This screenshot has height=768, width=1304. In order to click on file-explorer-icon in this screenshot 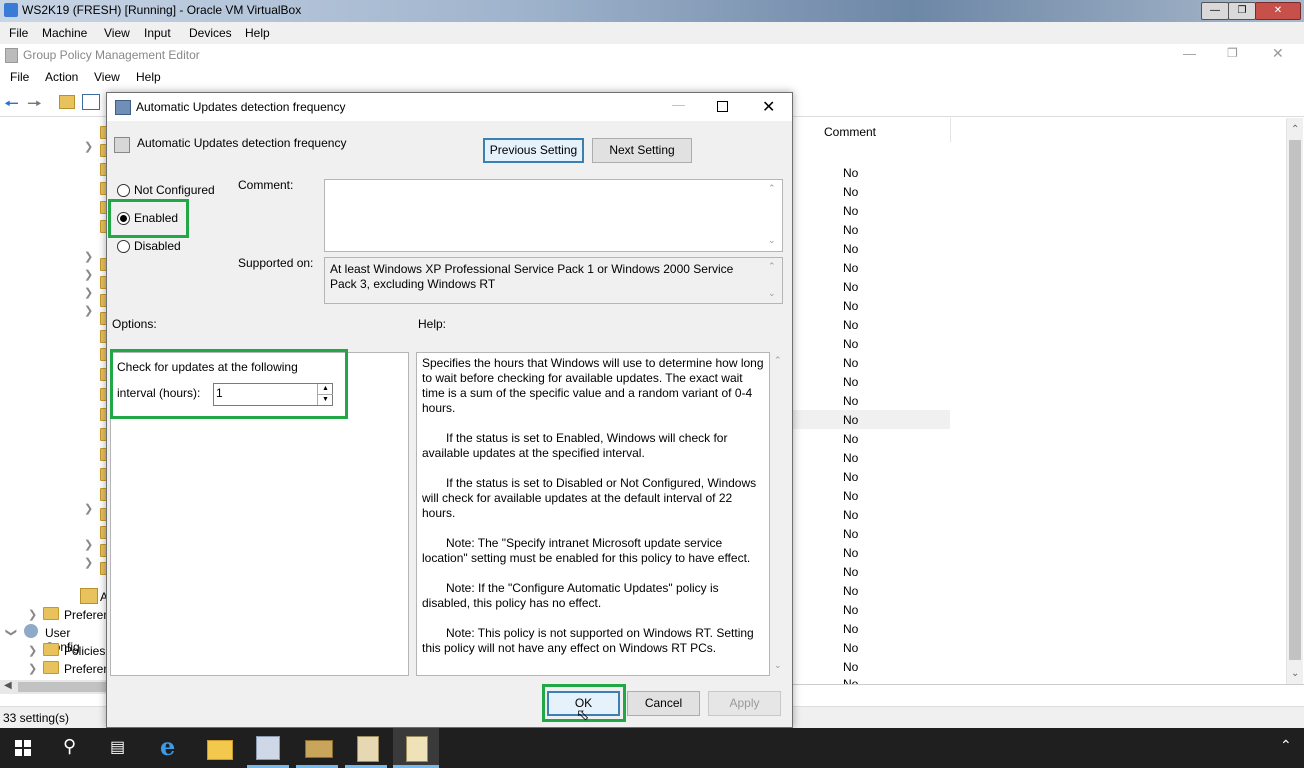, I will do `click(220, 750)`.